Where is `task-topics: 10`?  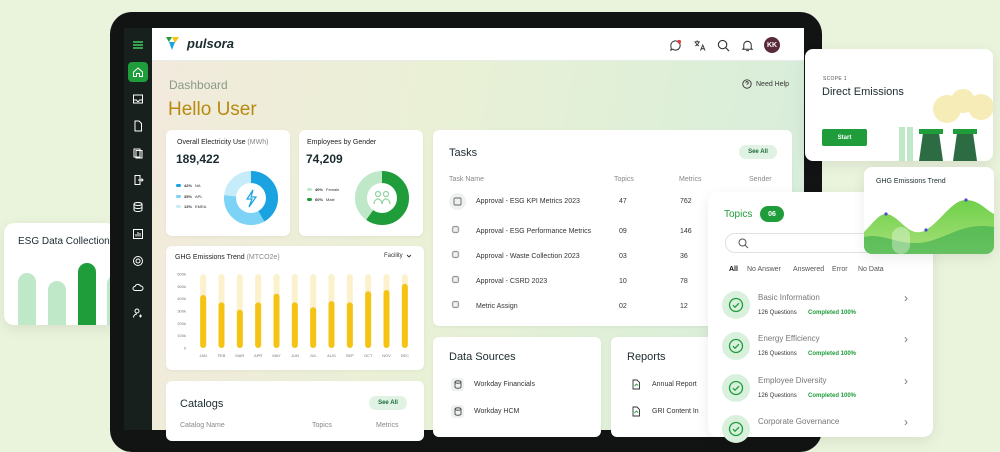 task-topics: 10 is located at coordinates (623, 281).